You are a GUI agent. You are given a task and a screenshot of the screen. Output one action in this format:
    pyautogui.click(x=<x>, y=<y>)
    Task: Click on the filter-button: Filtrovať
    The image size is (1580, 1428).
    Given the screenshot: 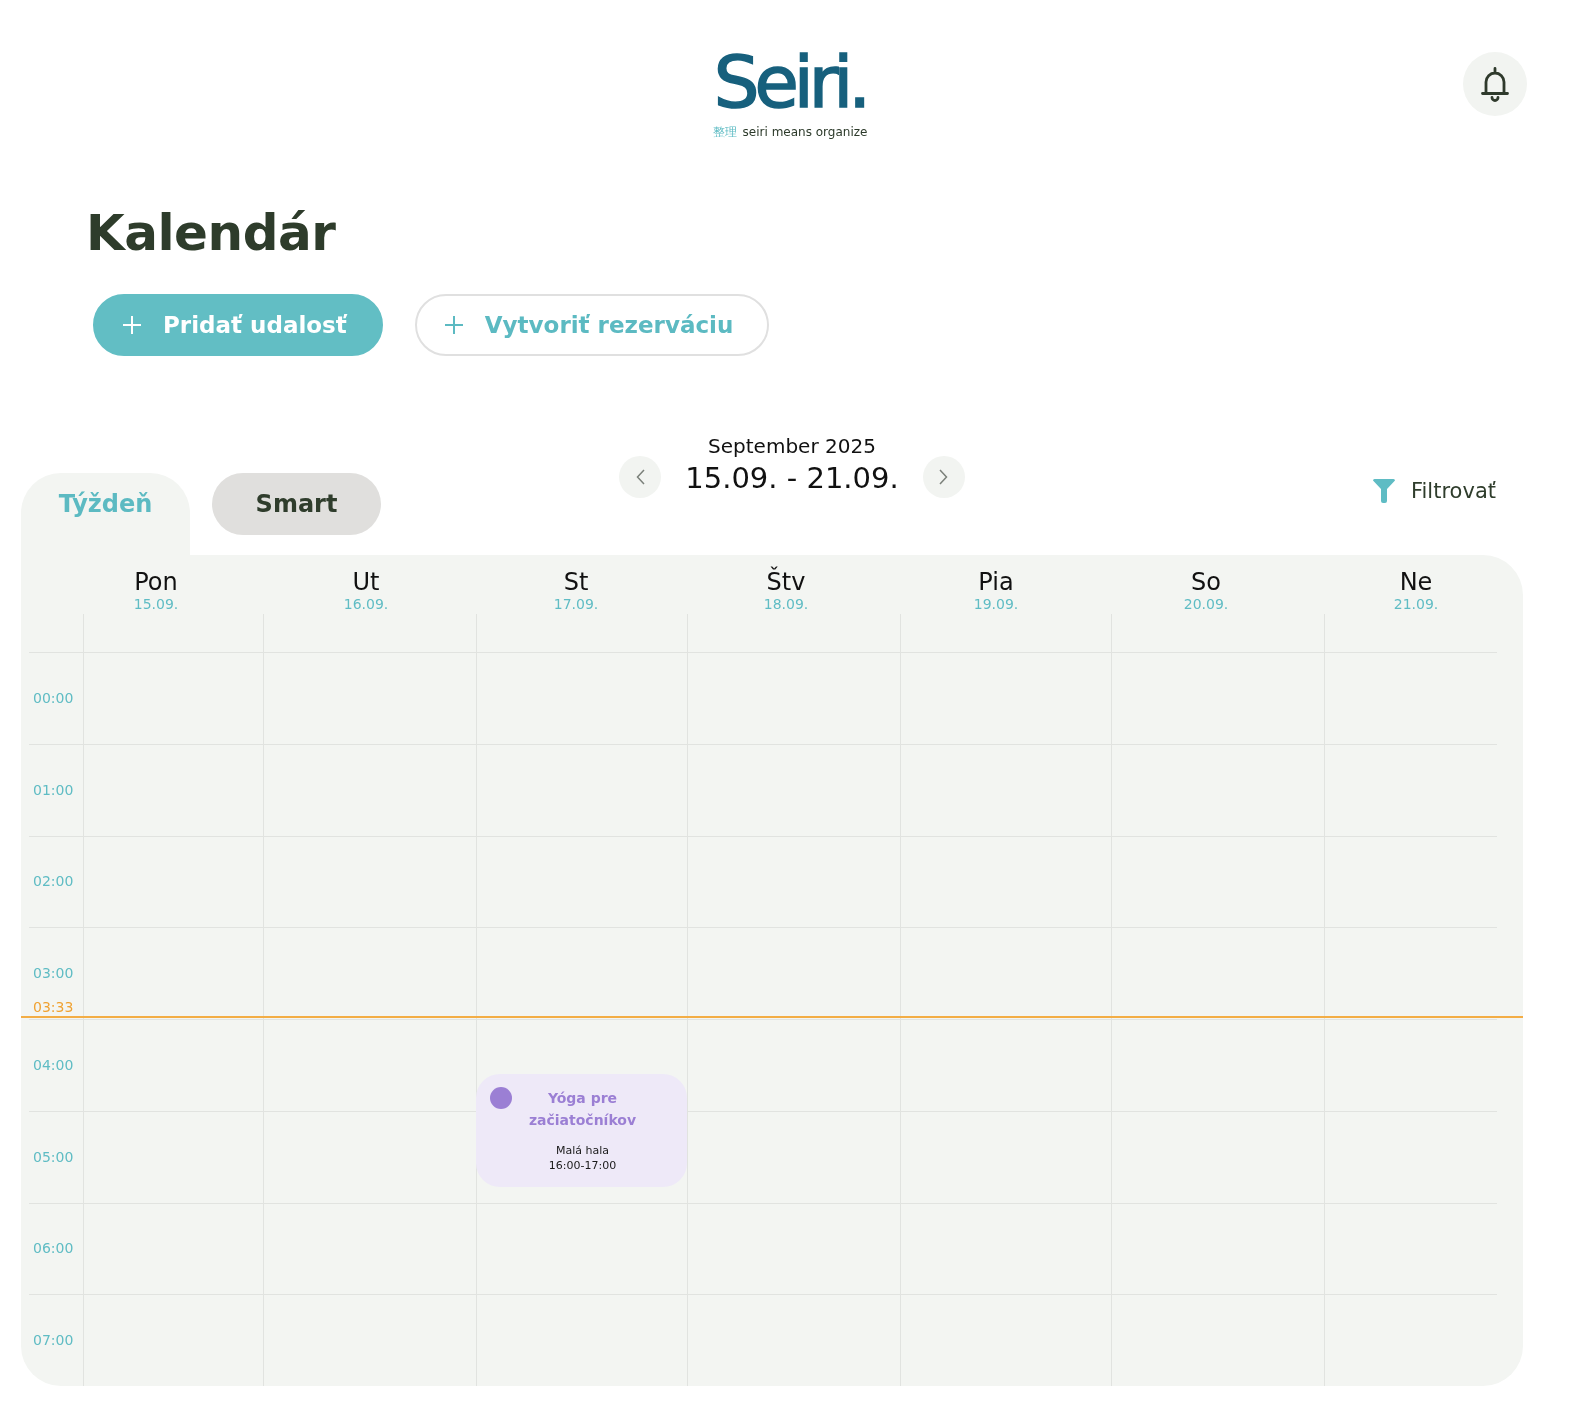 What is the action you would take?
    pyautogui.click(x=1434, y=491)
    